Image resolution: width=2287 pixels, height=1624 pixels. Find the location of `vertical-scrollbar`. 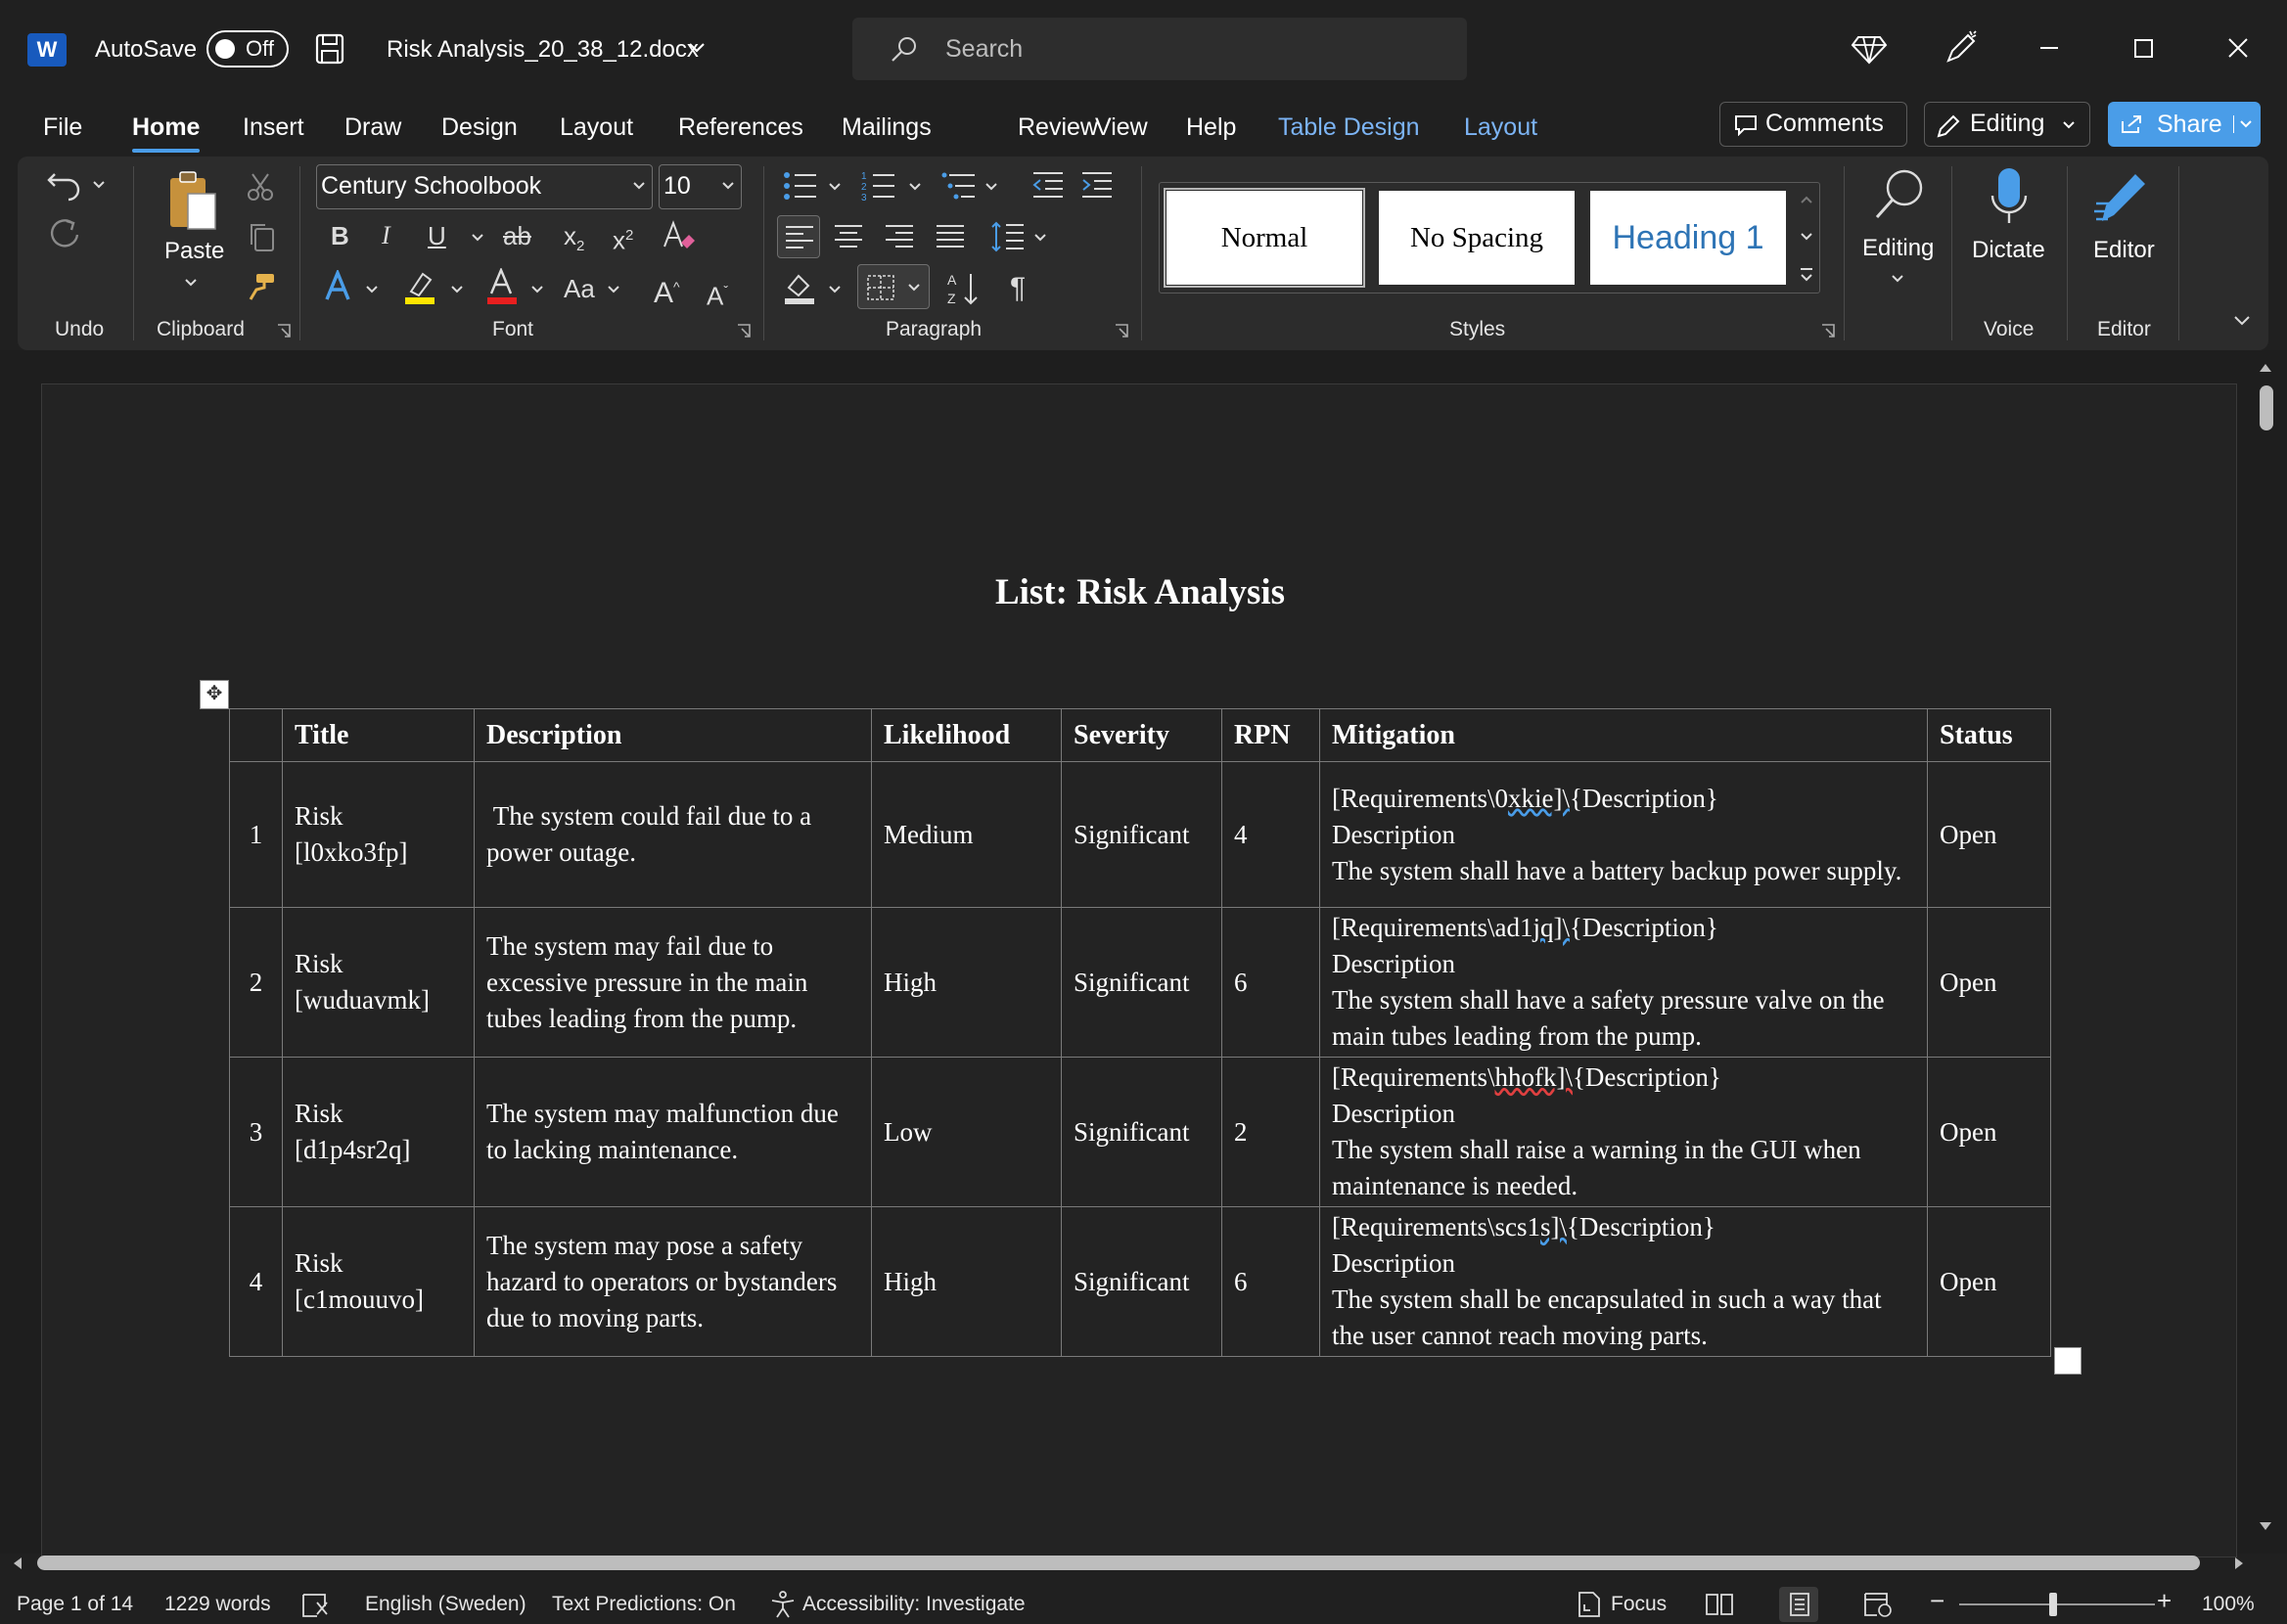

vertical-scrollbar is located at coordinates (2265, 948).